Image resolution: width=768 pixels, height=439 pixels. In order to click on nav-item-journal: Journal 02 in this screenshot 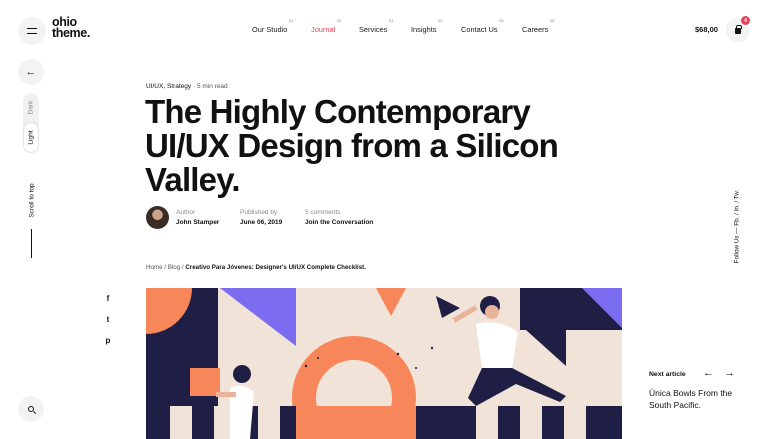, I will do `click(326, 26)`.